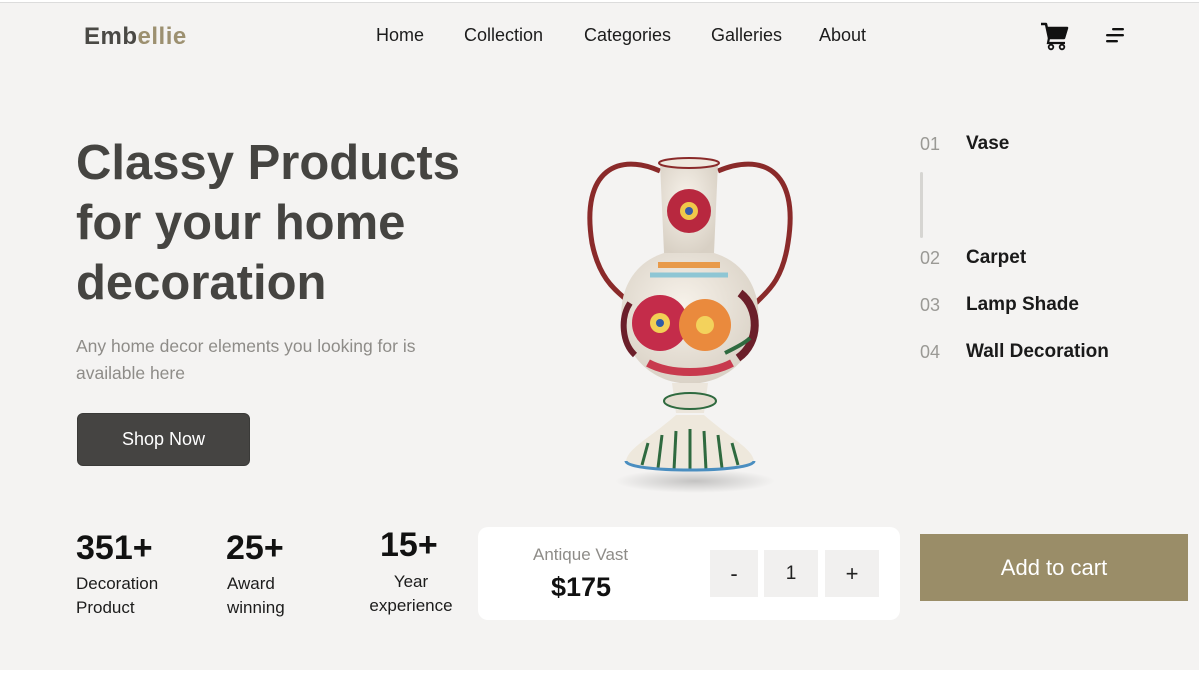  What do you see at coordinates (930, 352) in the screenshot?
I see `category-number: 04` at bounding box center [930, 352].